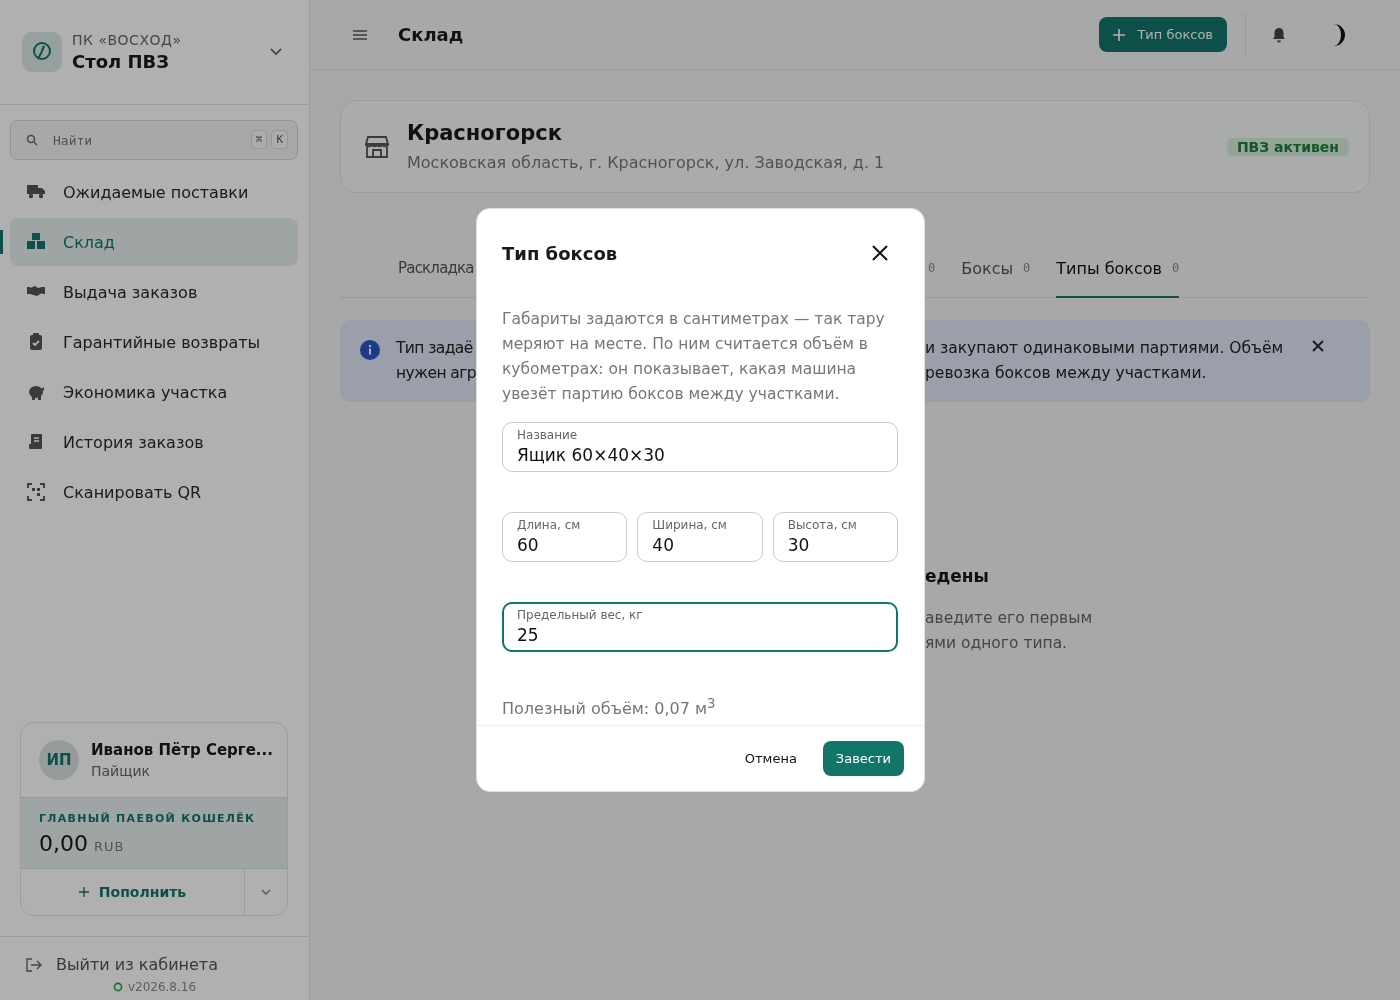 This screenshot has height=1000, width=1400. I want to click on dialog-description: Габариты задаются в сантиметрах — так тару меряют на месте. По ним считается объём в кубометрах: он показывает, какая машина увезёт партию боксов между участками., so click(694, 357).